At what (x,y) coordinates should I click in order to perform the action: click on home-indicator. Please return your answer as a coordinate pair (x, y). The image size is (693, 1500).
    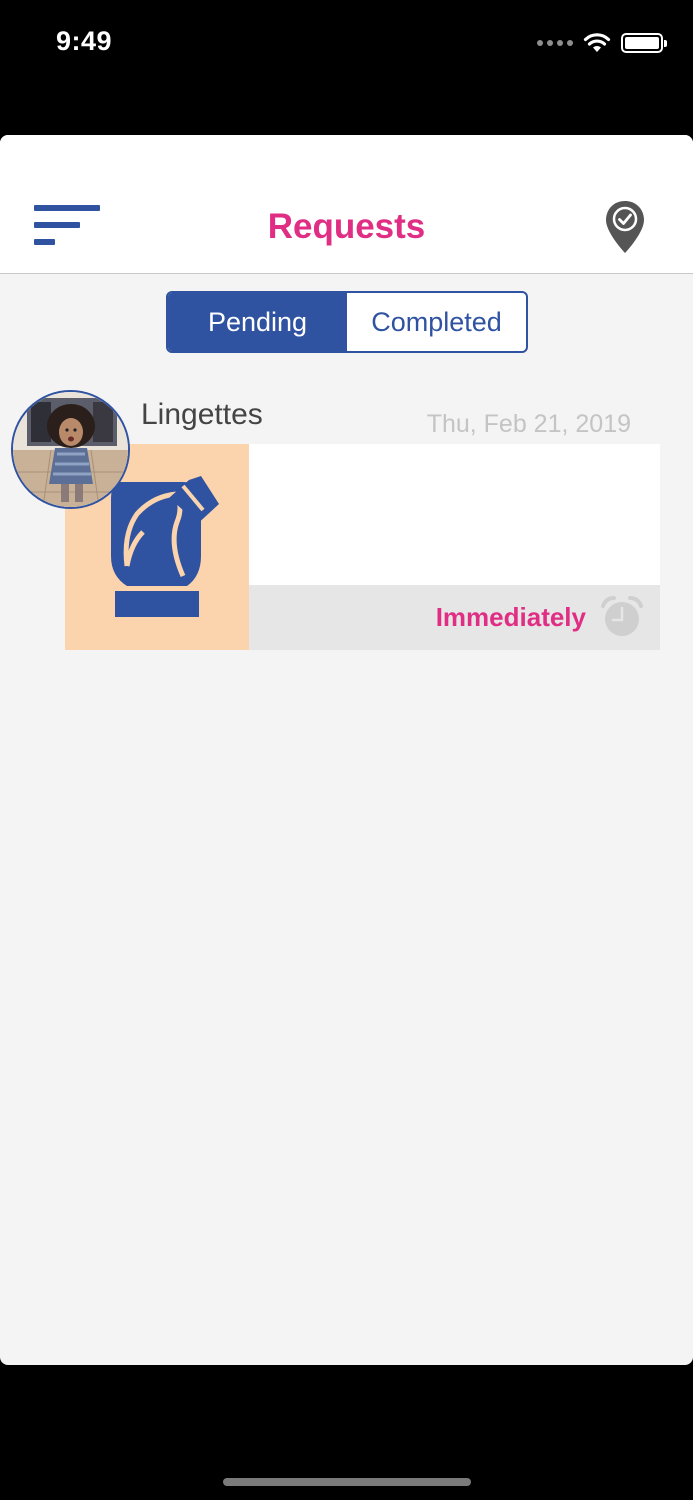
    Looking at the image, I should click on (347, 1482).